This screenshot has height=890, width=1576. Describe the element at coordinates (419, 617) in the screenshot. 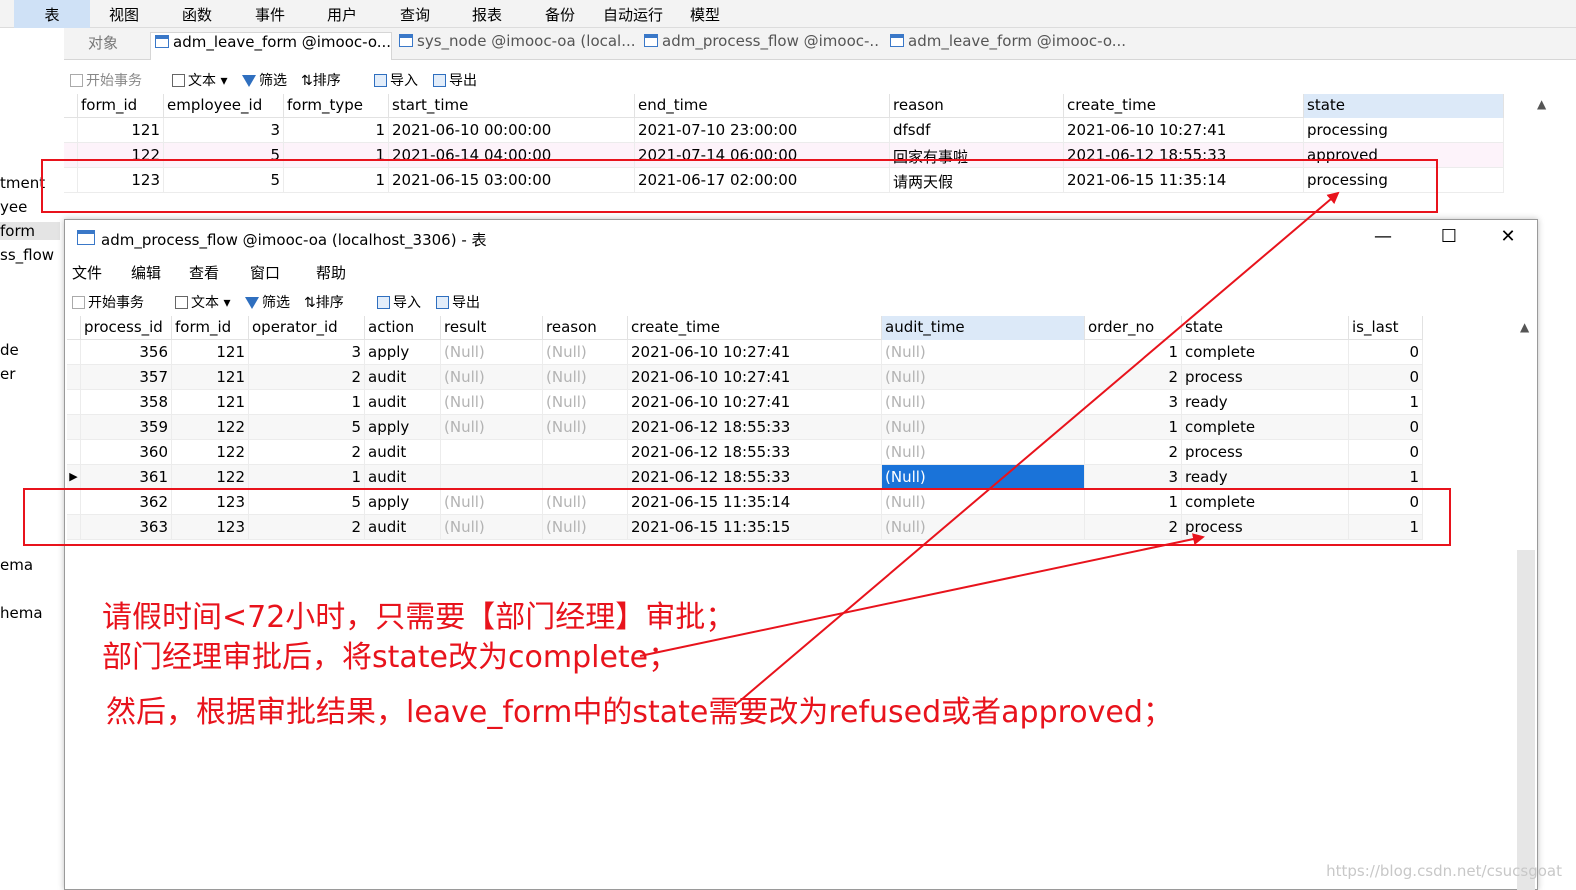

I see `annotation-text-1: 请假时间<72小时，只需要【部门经理】审批；` at that location.